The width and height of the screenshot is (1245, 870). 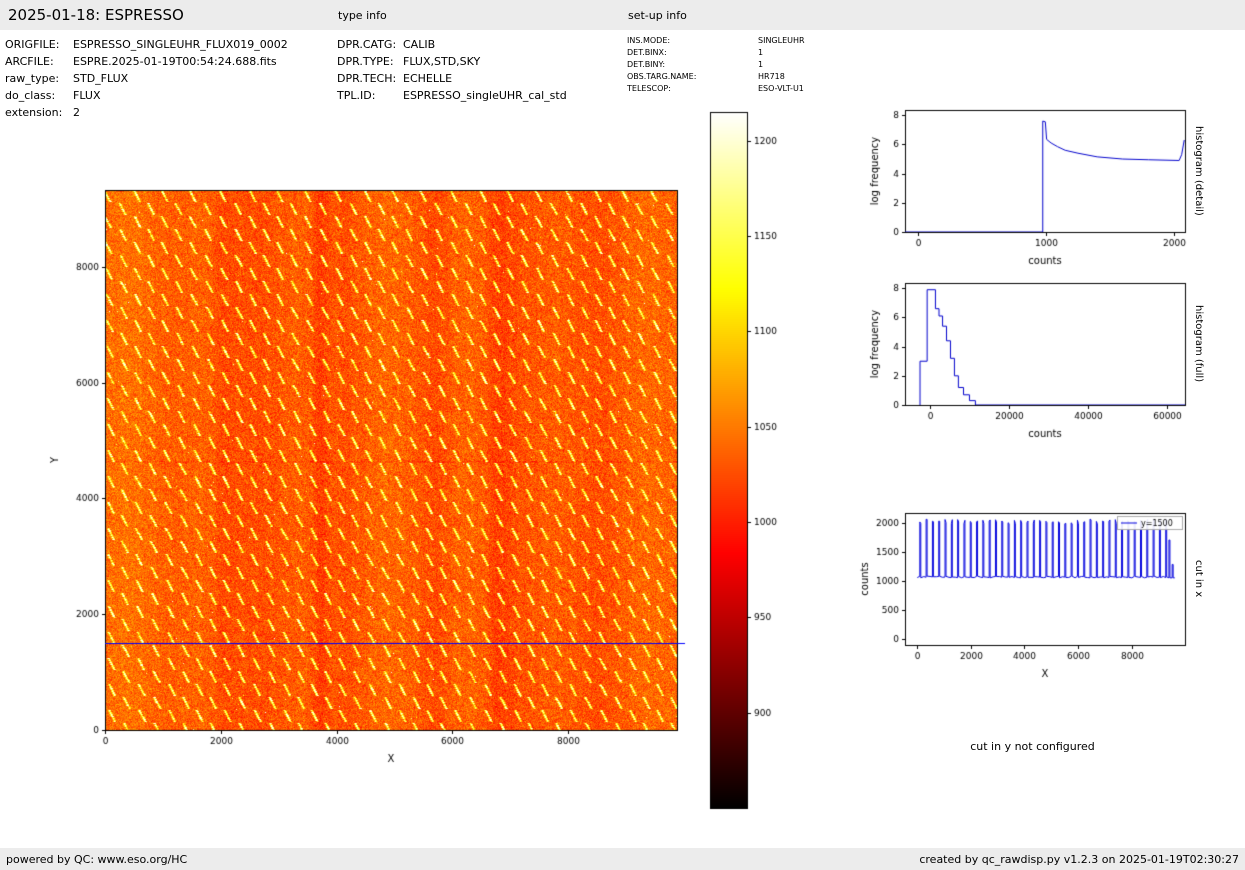 I want to click on meta-row: raw_type: STD_FLUX, so click(x=146, y=78).